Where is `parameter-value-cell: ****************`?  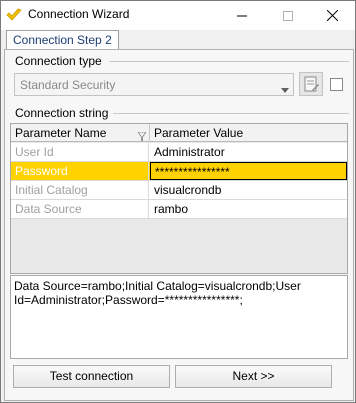 parameter-value-cell: **************** is located at coordinates (248, 171).